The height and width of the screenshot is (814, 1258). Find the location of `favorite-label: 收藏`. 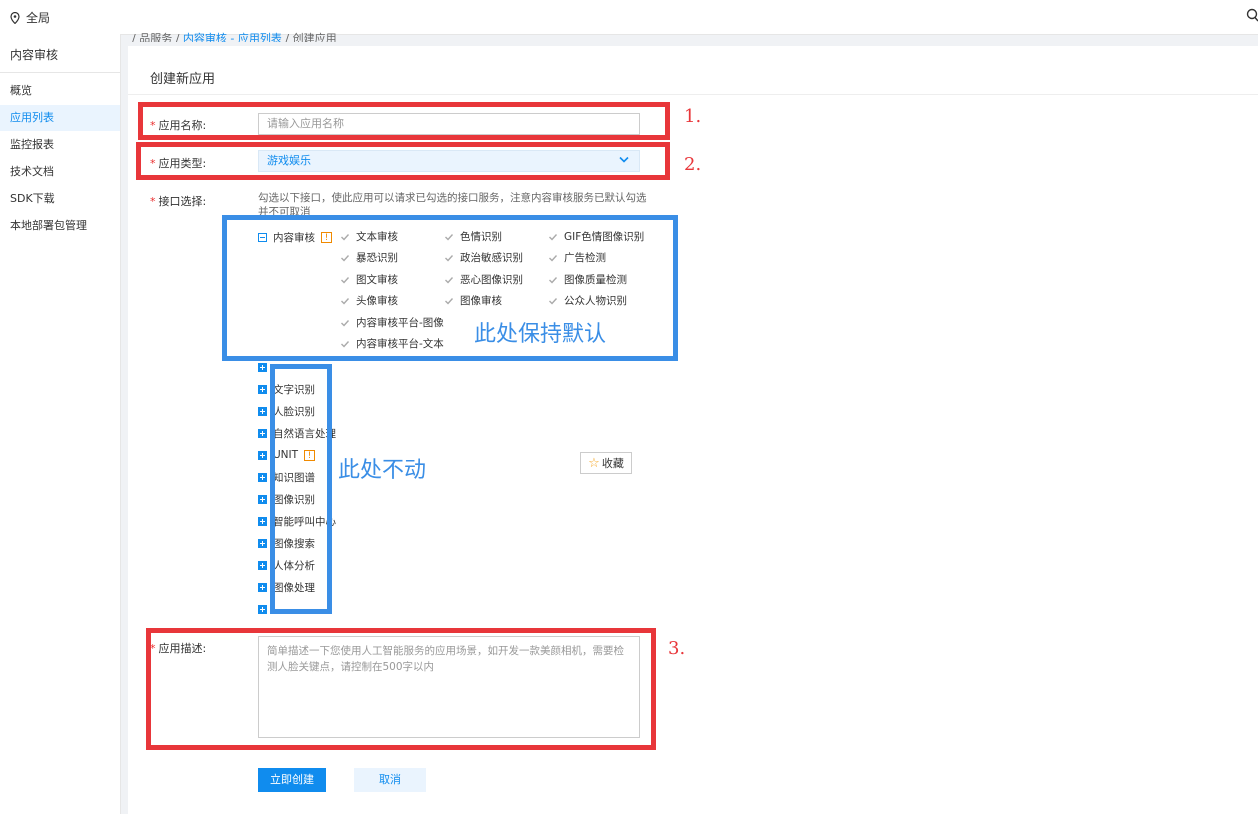

favorite-label: 收藏 is located at coordinates (612, 463).